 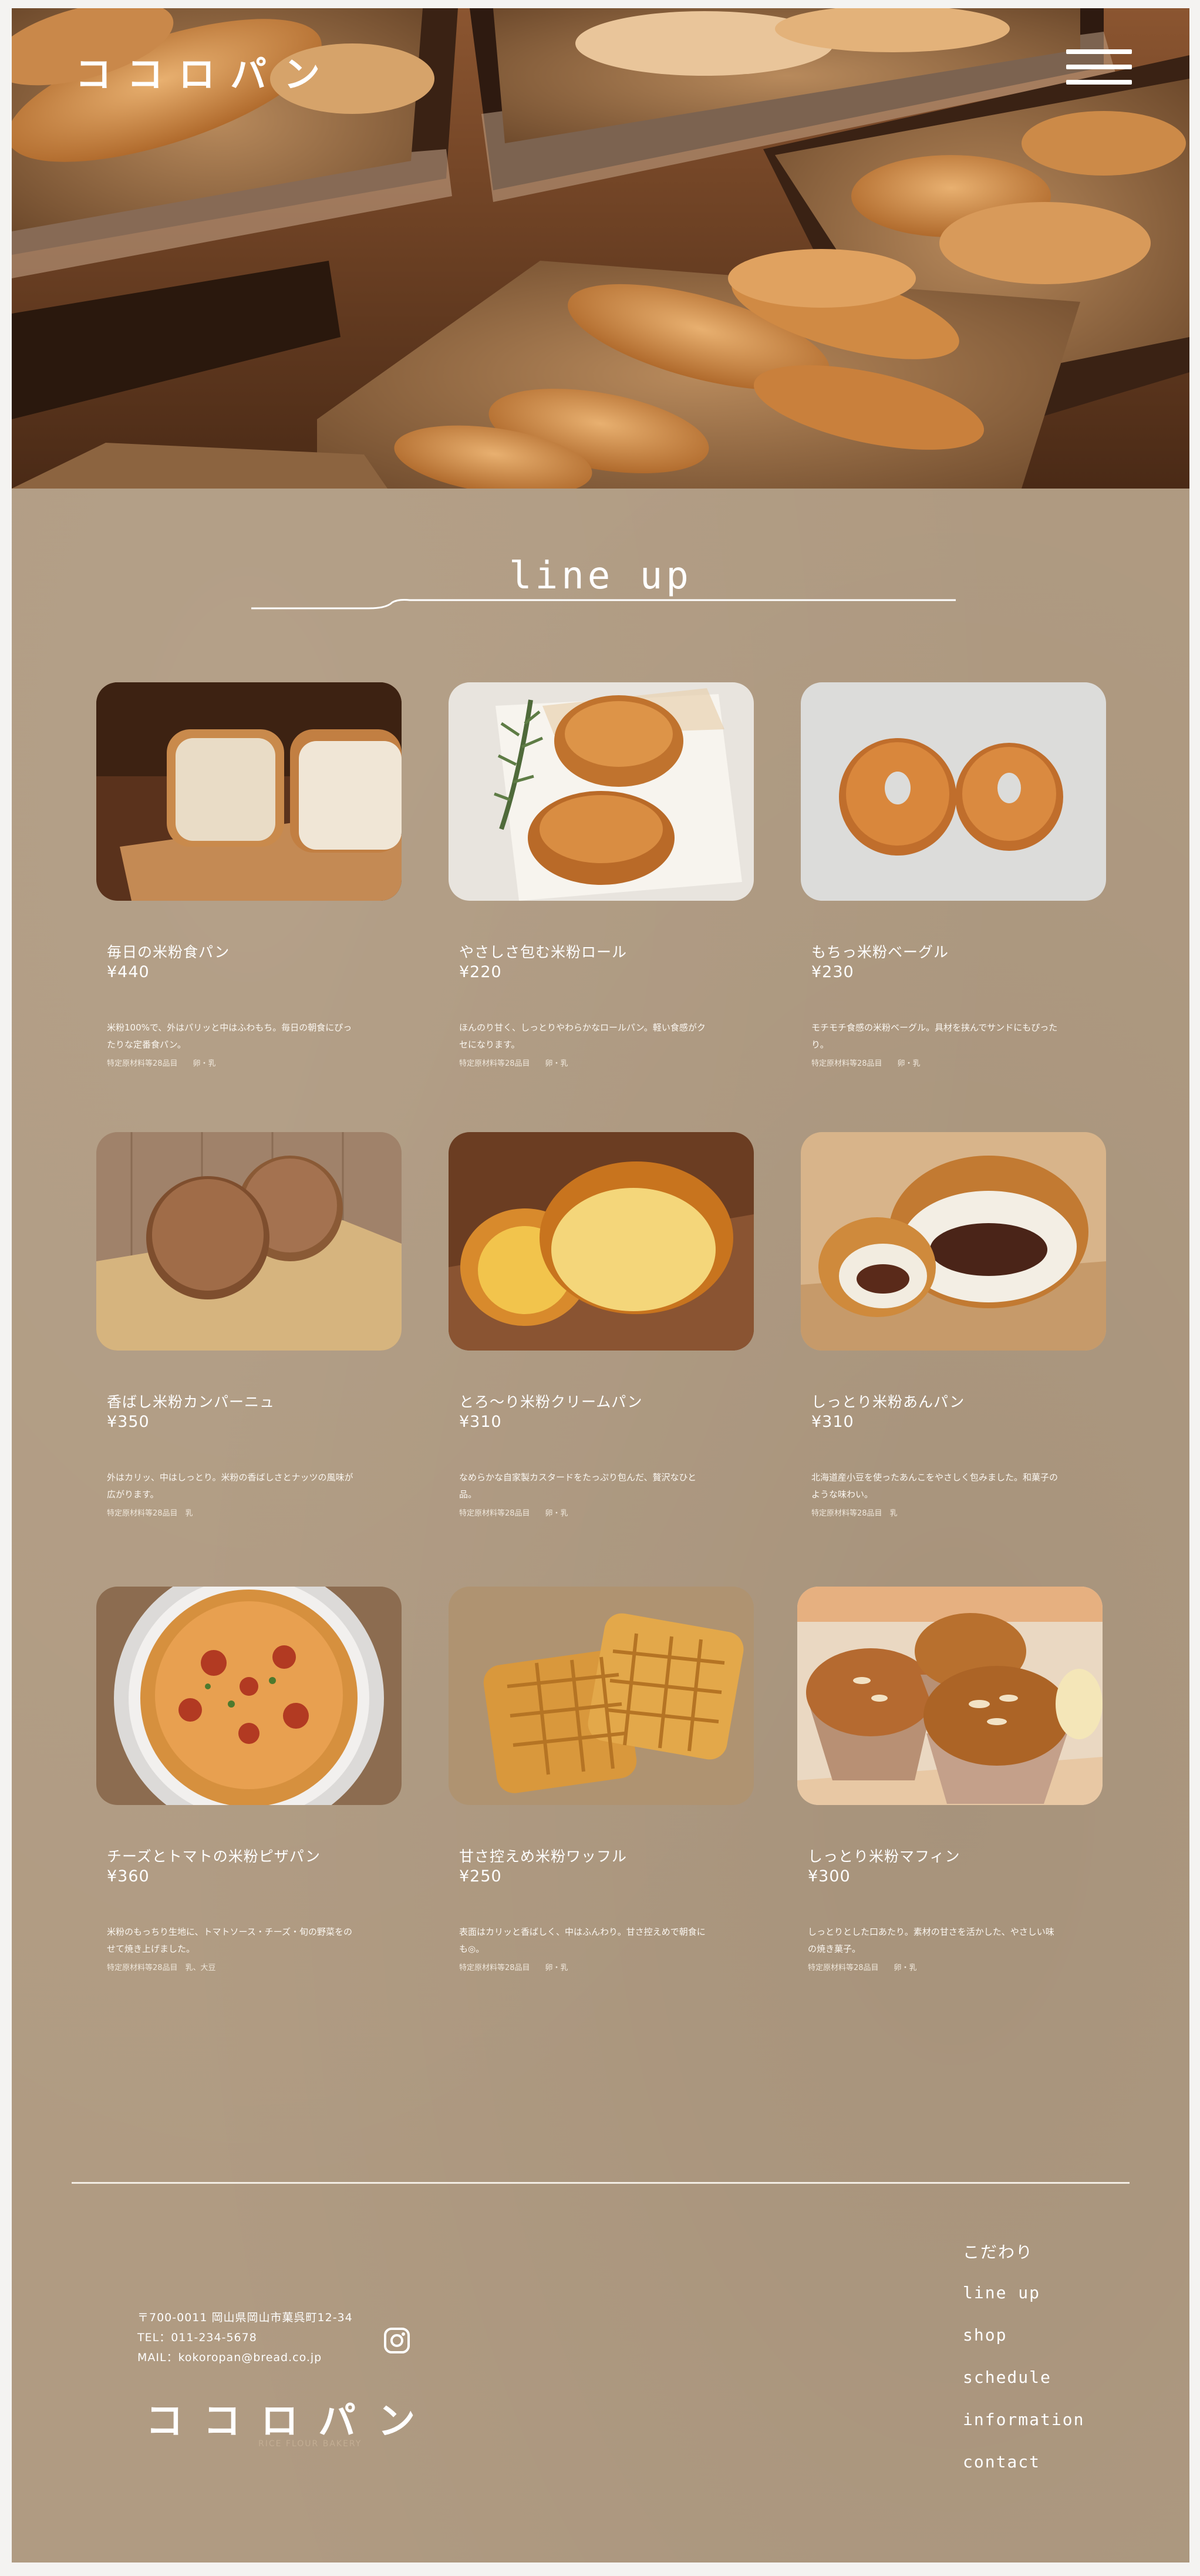 What do you see at coordinates (290, 2418) in the screenshot?
I see `footer-logo: ココロパン` at bounding box center [290, 2418].